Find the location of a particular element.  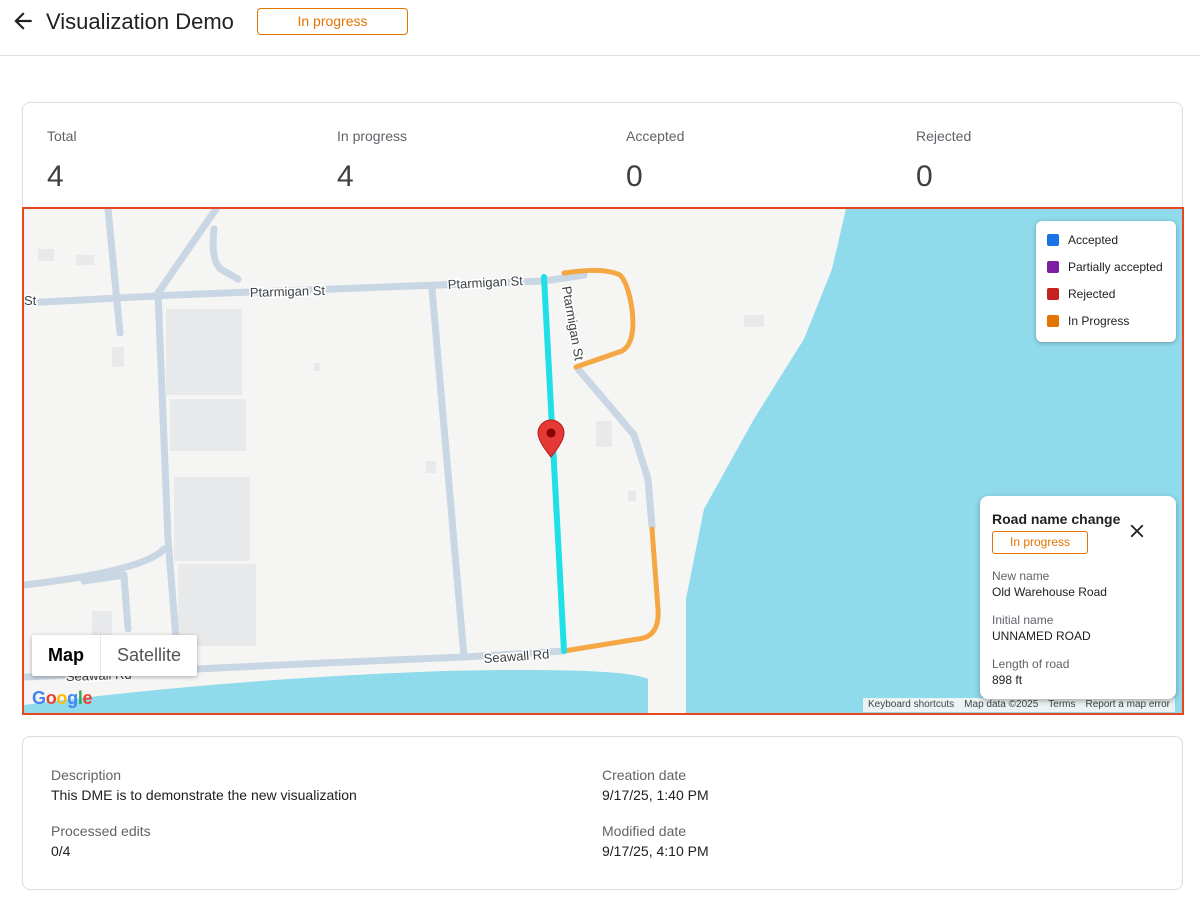

creation-date-label: Creation date is located at coordinates (644, 775).